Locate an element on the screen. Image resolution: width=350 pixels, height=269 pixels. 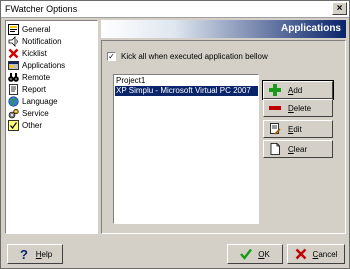
delete-button: Delete is located at coordinates (298, 108).